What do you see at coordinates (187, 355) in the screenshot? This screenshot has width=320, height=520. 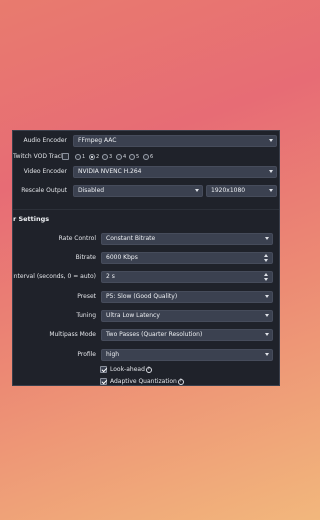 I see `profile-select: high` at bounding box center [187, 355].